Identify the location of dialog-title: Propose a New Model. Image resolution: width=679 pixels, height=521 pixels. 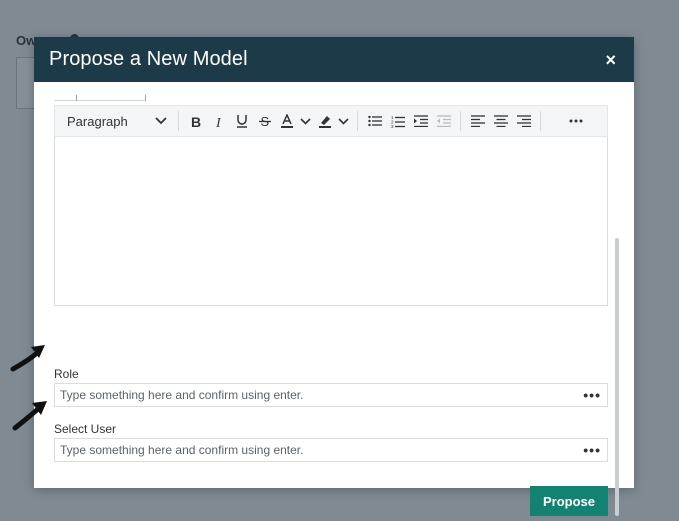
(148, 59).